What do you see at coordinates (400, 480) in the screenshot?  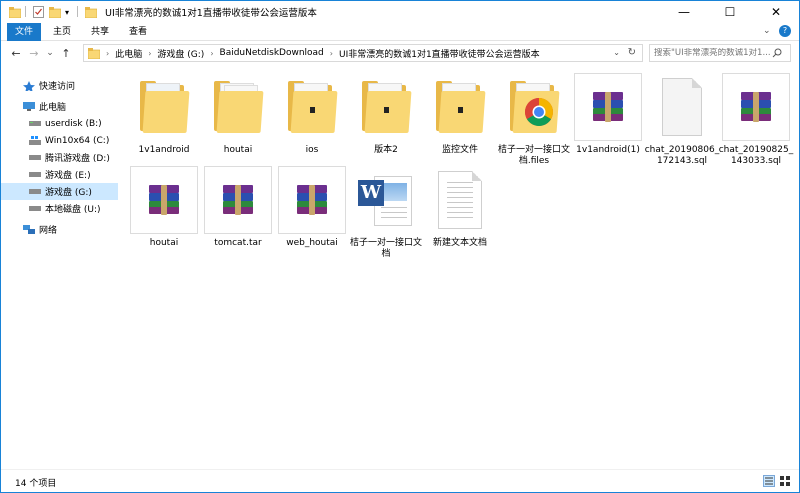 I see `status-bar: 14 个项目` at bounding box center [400, 480].